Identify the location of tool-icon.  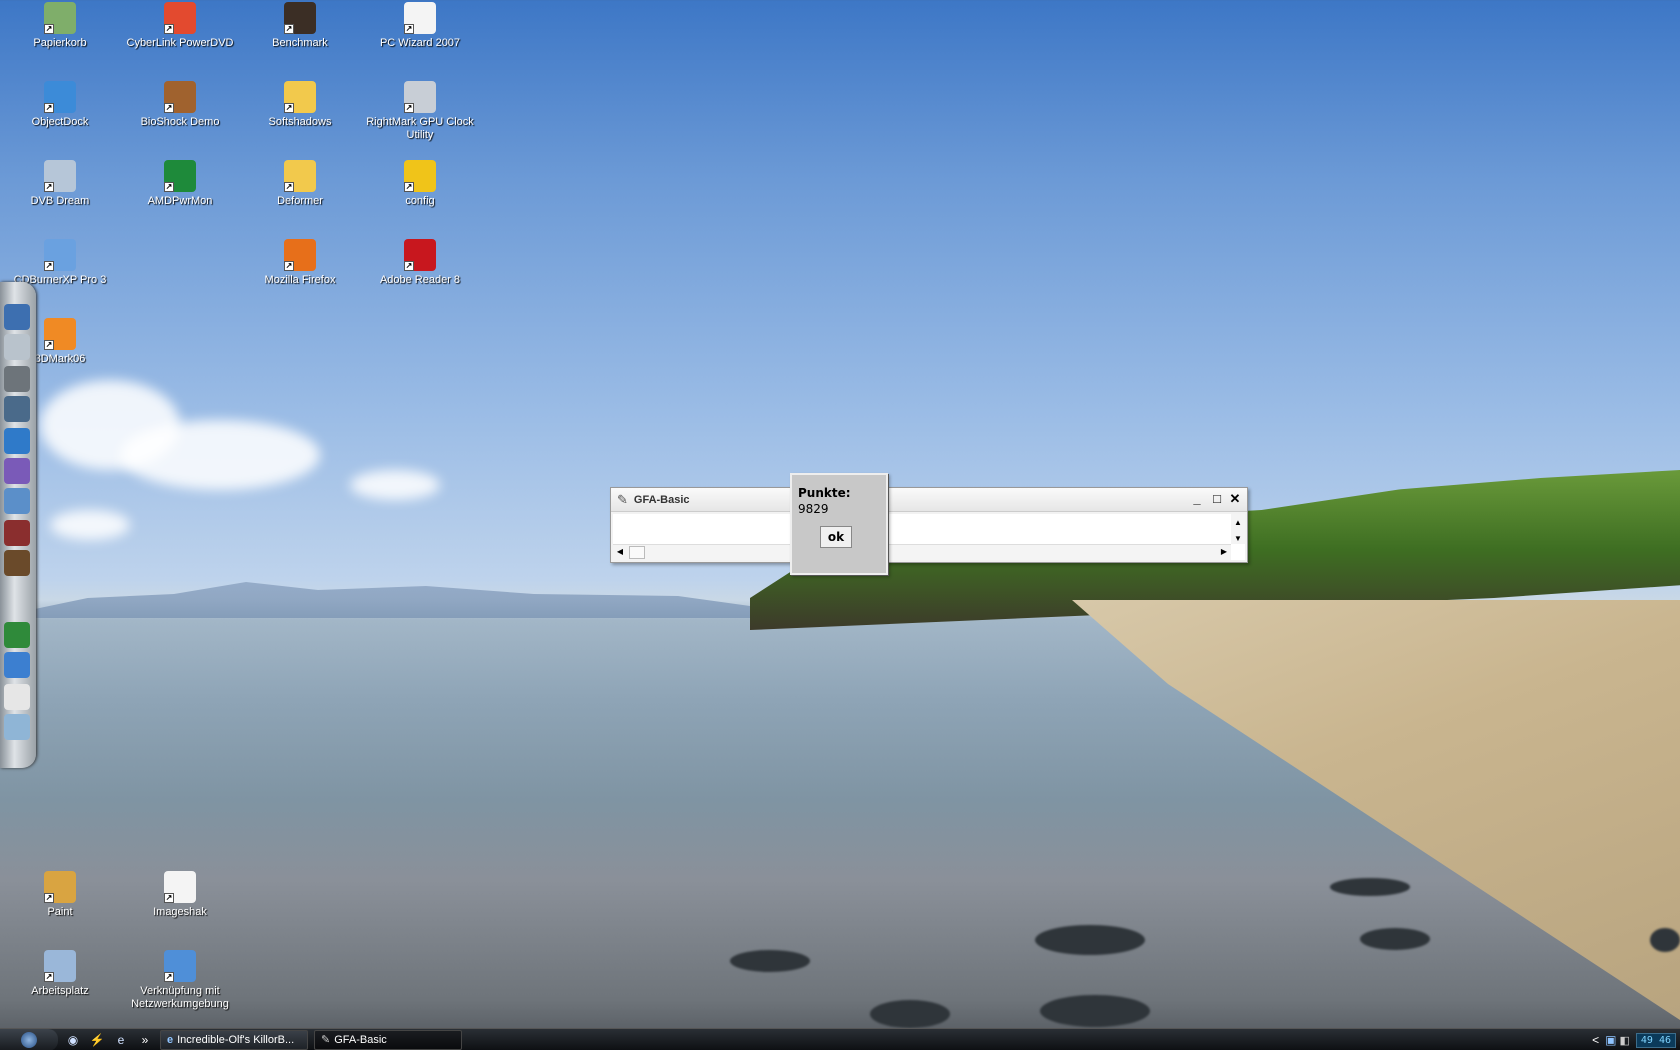
(17, 409).